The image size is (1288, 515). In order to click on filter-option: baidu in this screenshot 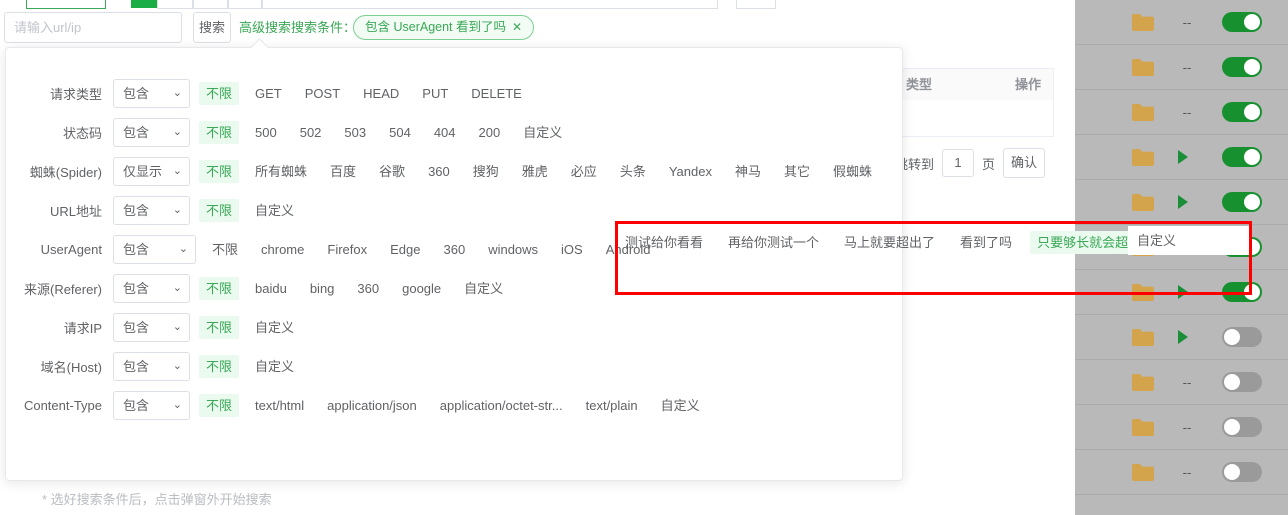, I will do `click(271, 288)`.